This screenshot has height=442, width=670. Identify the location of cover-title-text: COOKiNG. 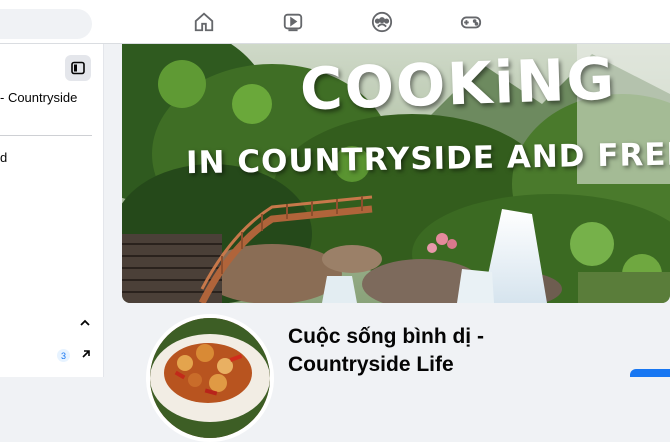
(458, 84).